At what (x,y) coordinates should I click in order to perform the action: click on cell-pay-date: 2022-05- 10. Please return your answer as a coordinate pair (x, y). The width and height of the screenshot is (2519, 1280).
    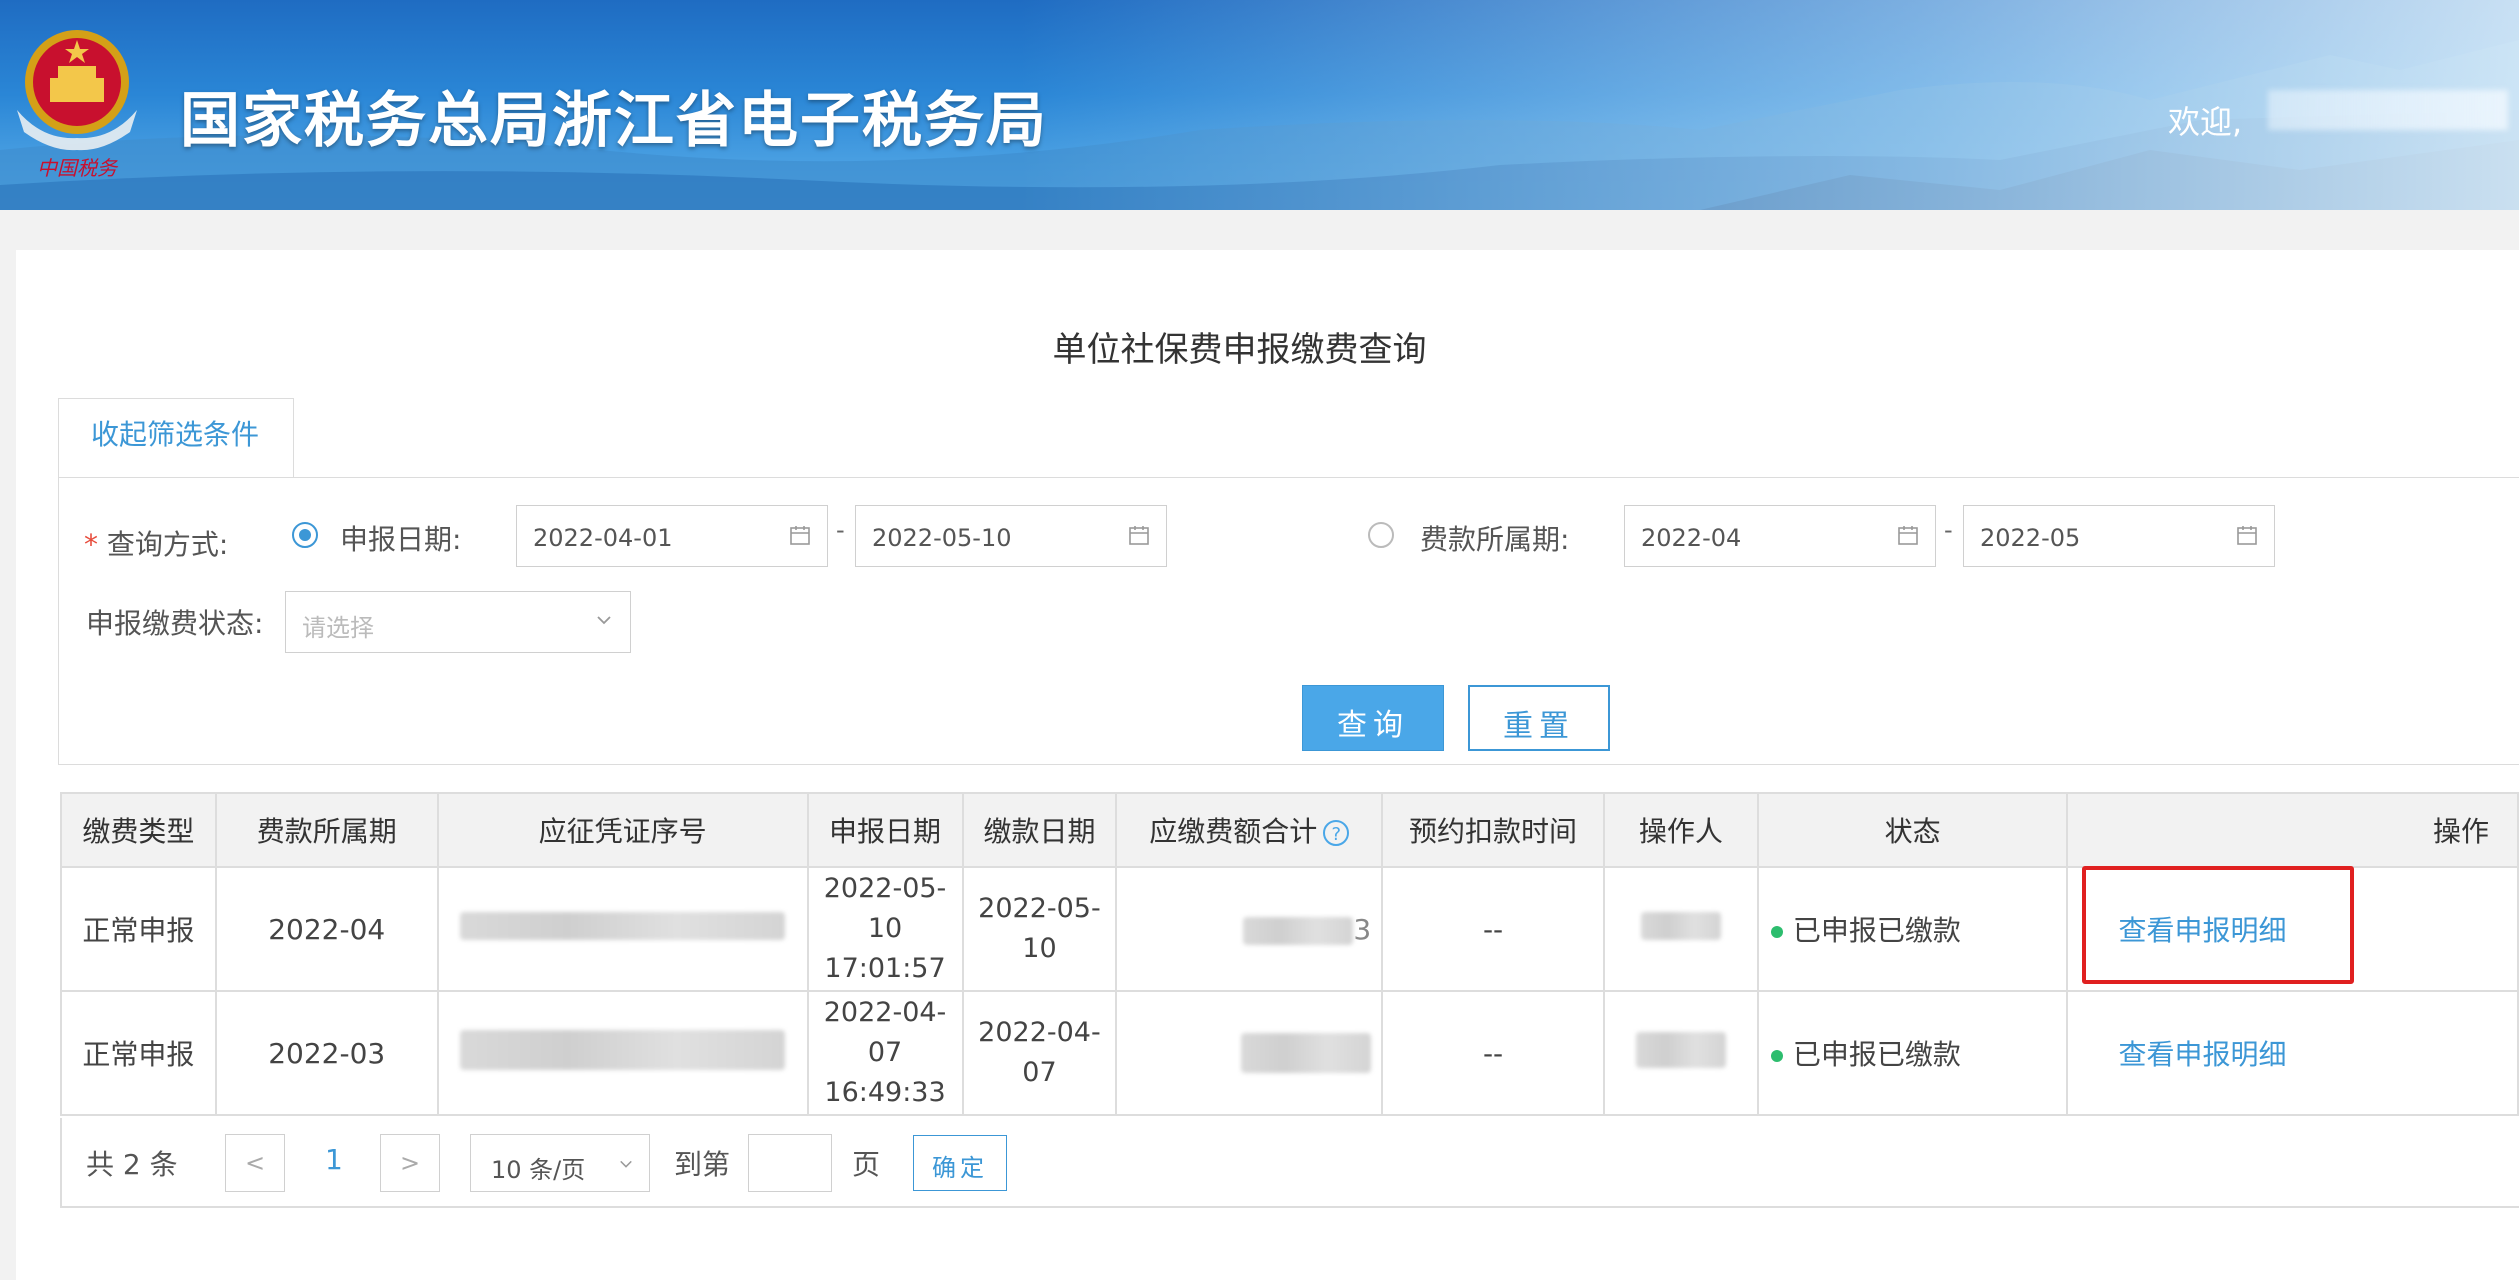
    Looking at the image, I should click on (1039, 929).